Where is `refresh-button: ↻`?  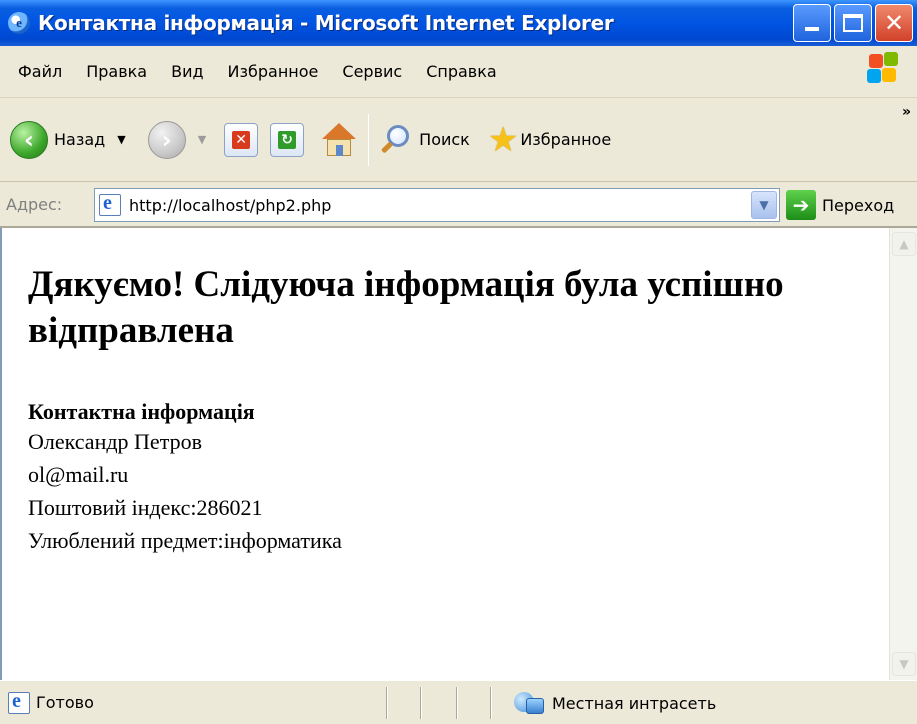 refresh-button: ↻ is located at coordinates (287, 139).